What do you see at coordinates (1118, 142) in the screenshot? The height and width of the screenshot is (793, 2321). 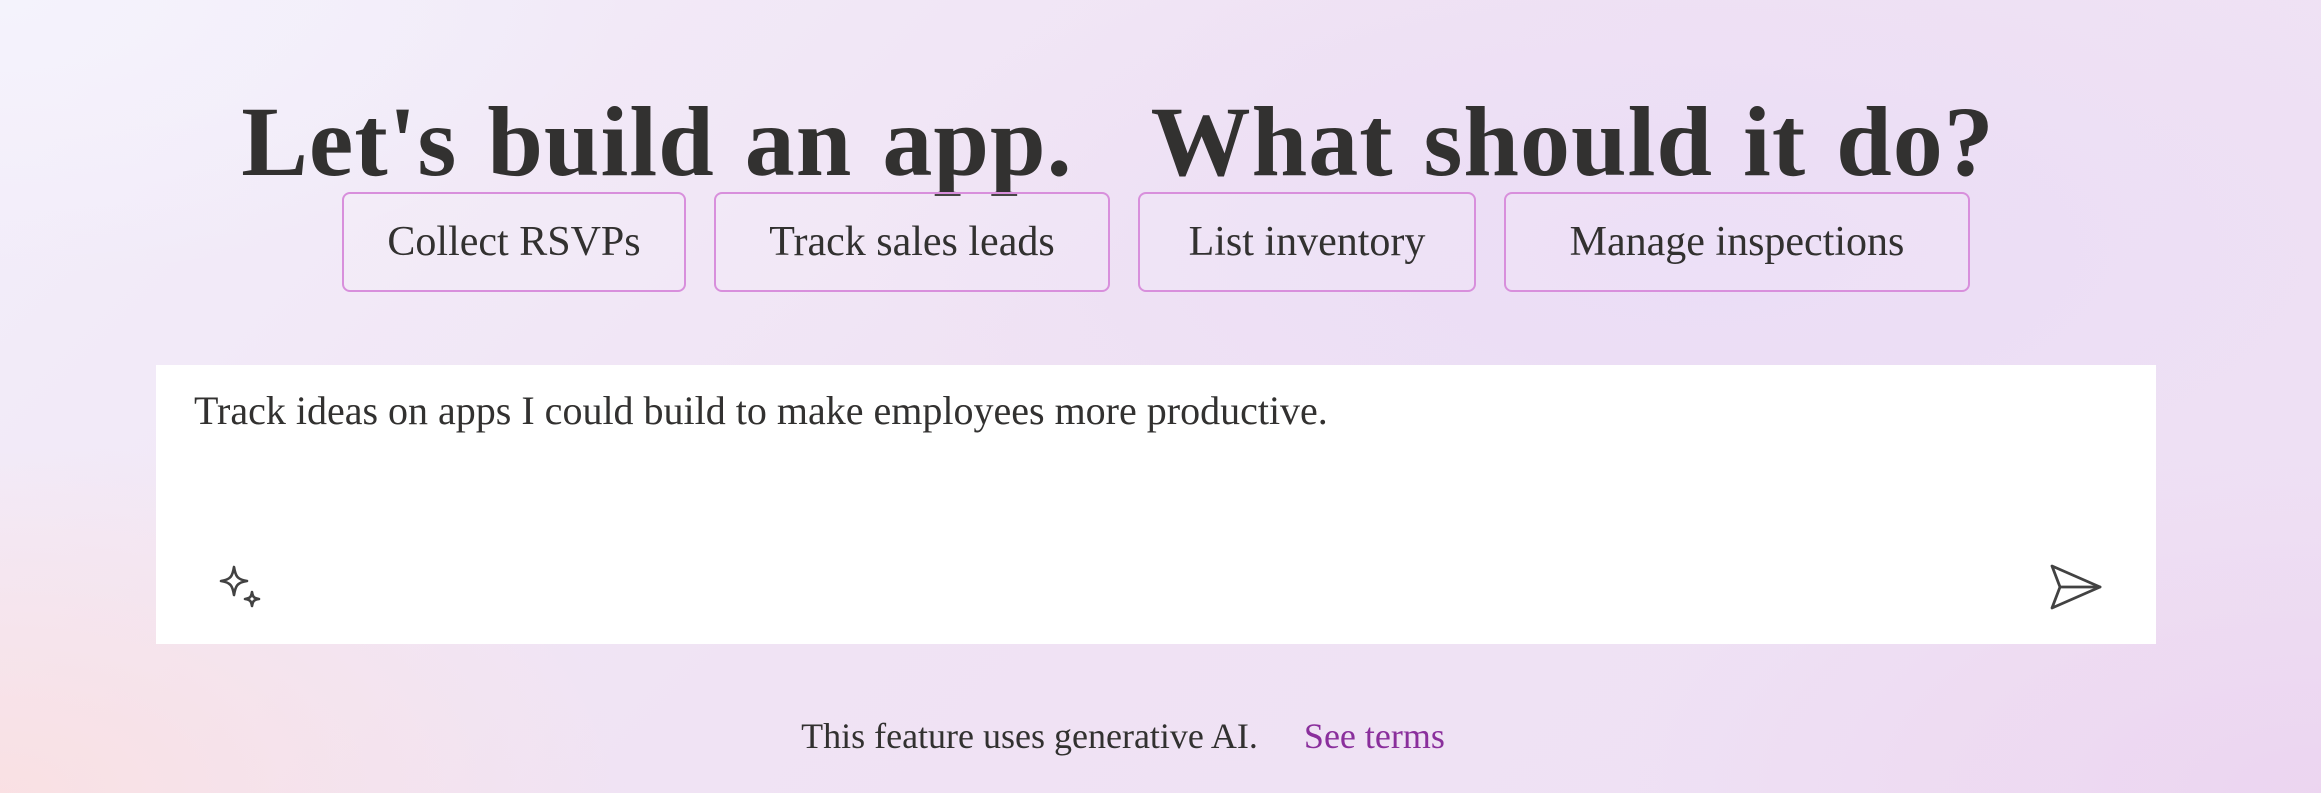 I see `page-title: Let's build an app. What should it do?` at bounding box center [1118, 142].